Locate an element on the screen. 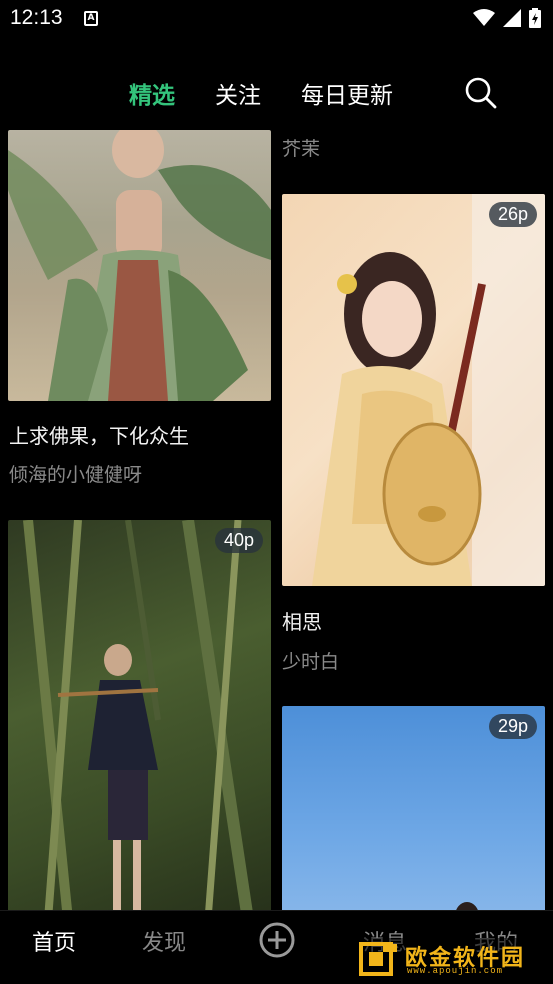  wifi-icon is located at coordinates (484, 17).